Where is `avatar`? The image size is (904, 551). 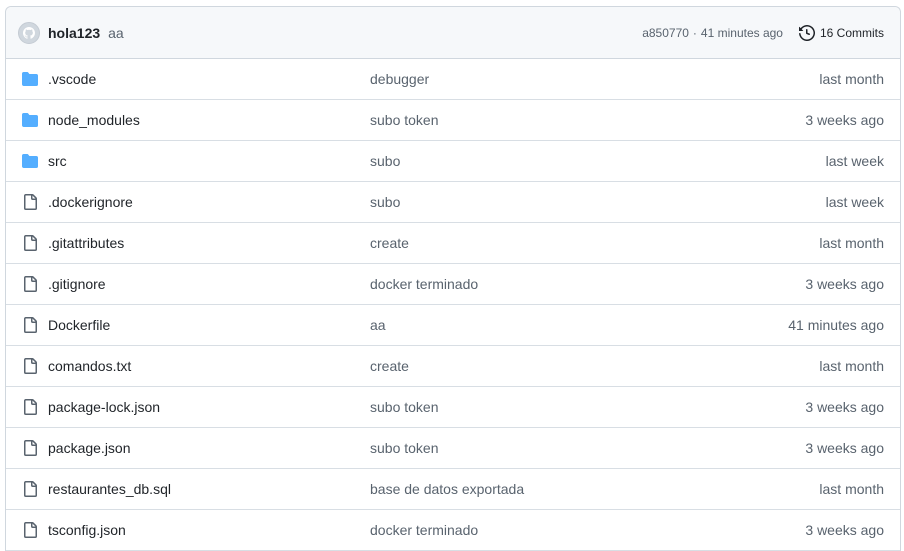 avatar is located at coordinates (29, 32).